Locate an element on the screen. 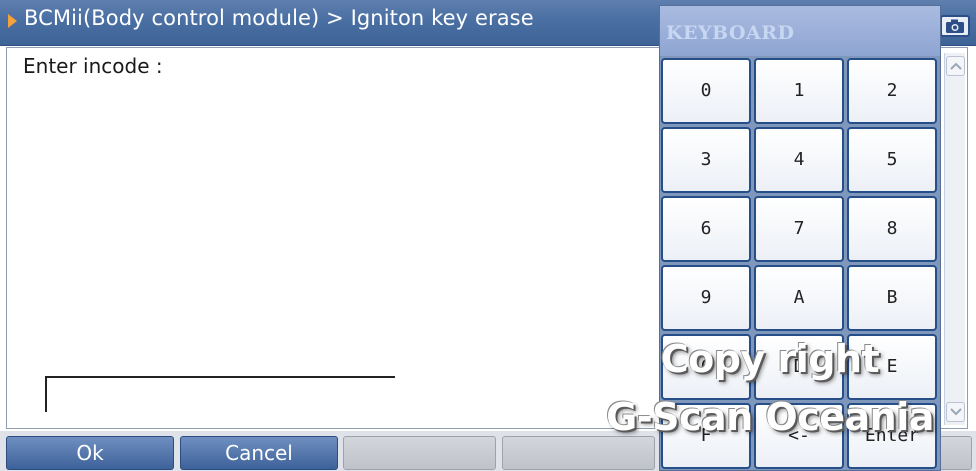  key-d: D is located at coordinates (799, 367).